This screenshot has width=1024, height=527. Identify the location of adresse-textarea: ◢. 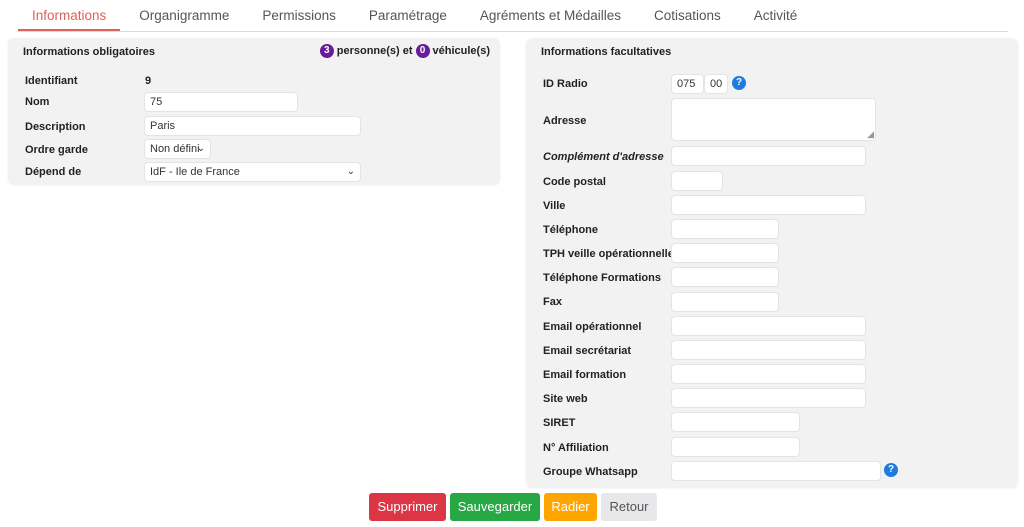
(773, 119).